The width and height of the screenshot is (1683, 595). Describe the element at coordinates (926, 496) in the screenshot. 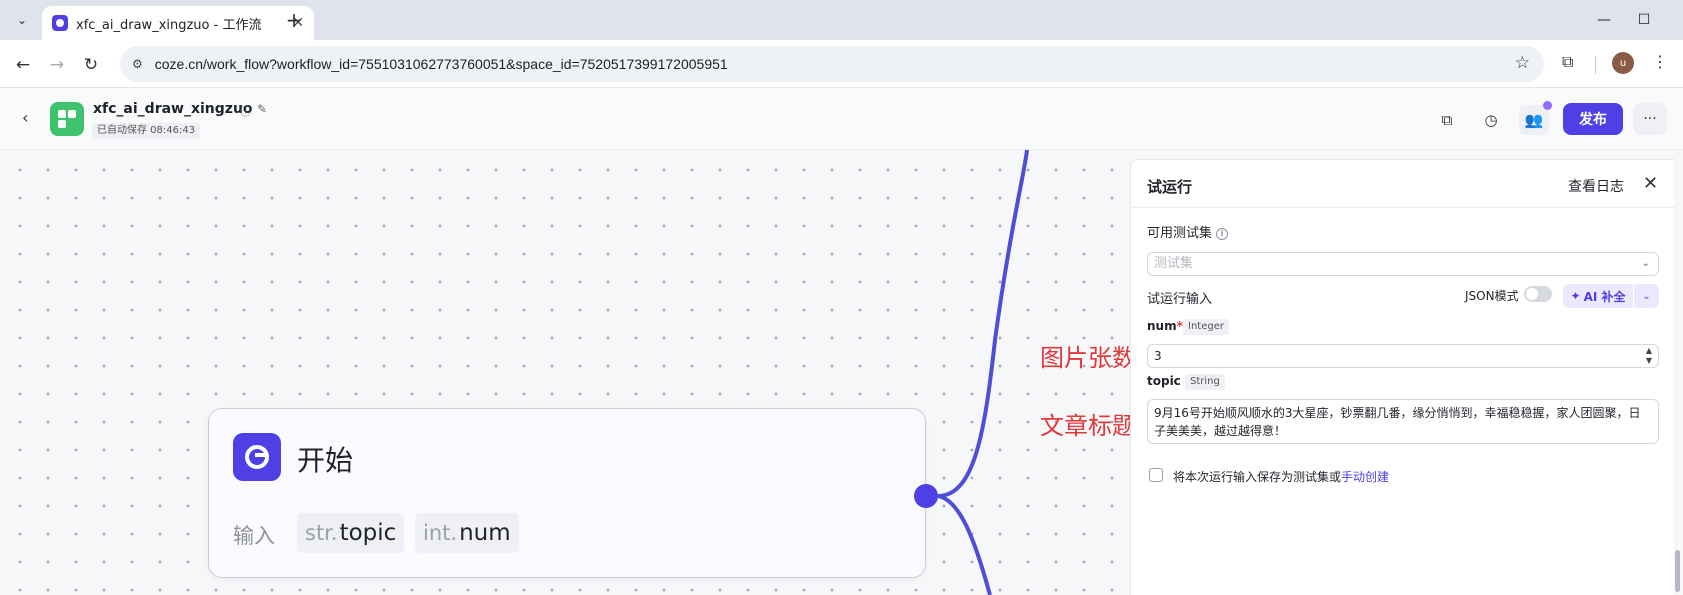

I see `start-node-output-port` at that location.